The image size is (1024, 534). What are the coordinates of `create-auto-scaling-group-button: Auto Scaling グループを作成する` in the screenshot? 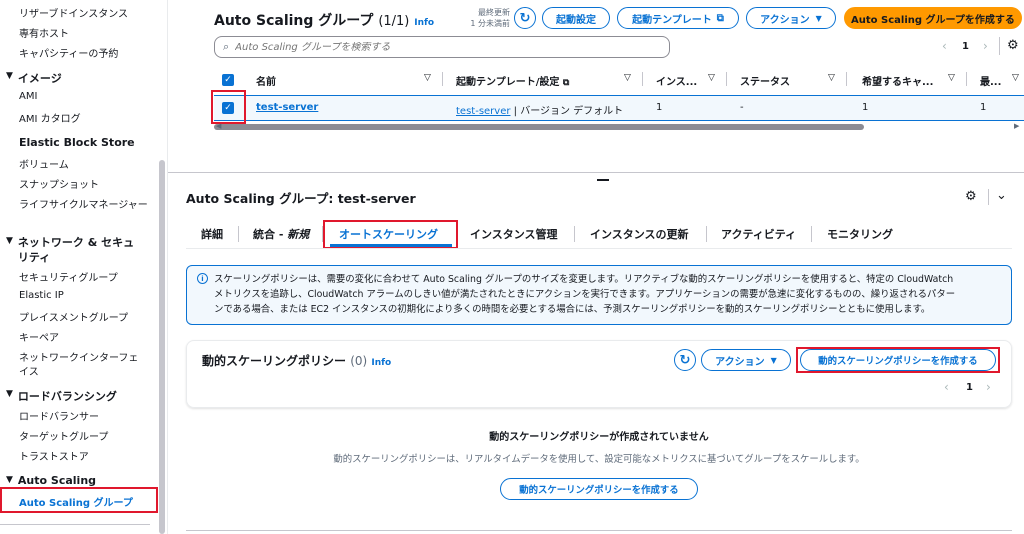 It's located at (933, 18).